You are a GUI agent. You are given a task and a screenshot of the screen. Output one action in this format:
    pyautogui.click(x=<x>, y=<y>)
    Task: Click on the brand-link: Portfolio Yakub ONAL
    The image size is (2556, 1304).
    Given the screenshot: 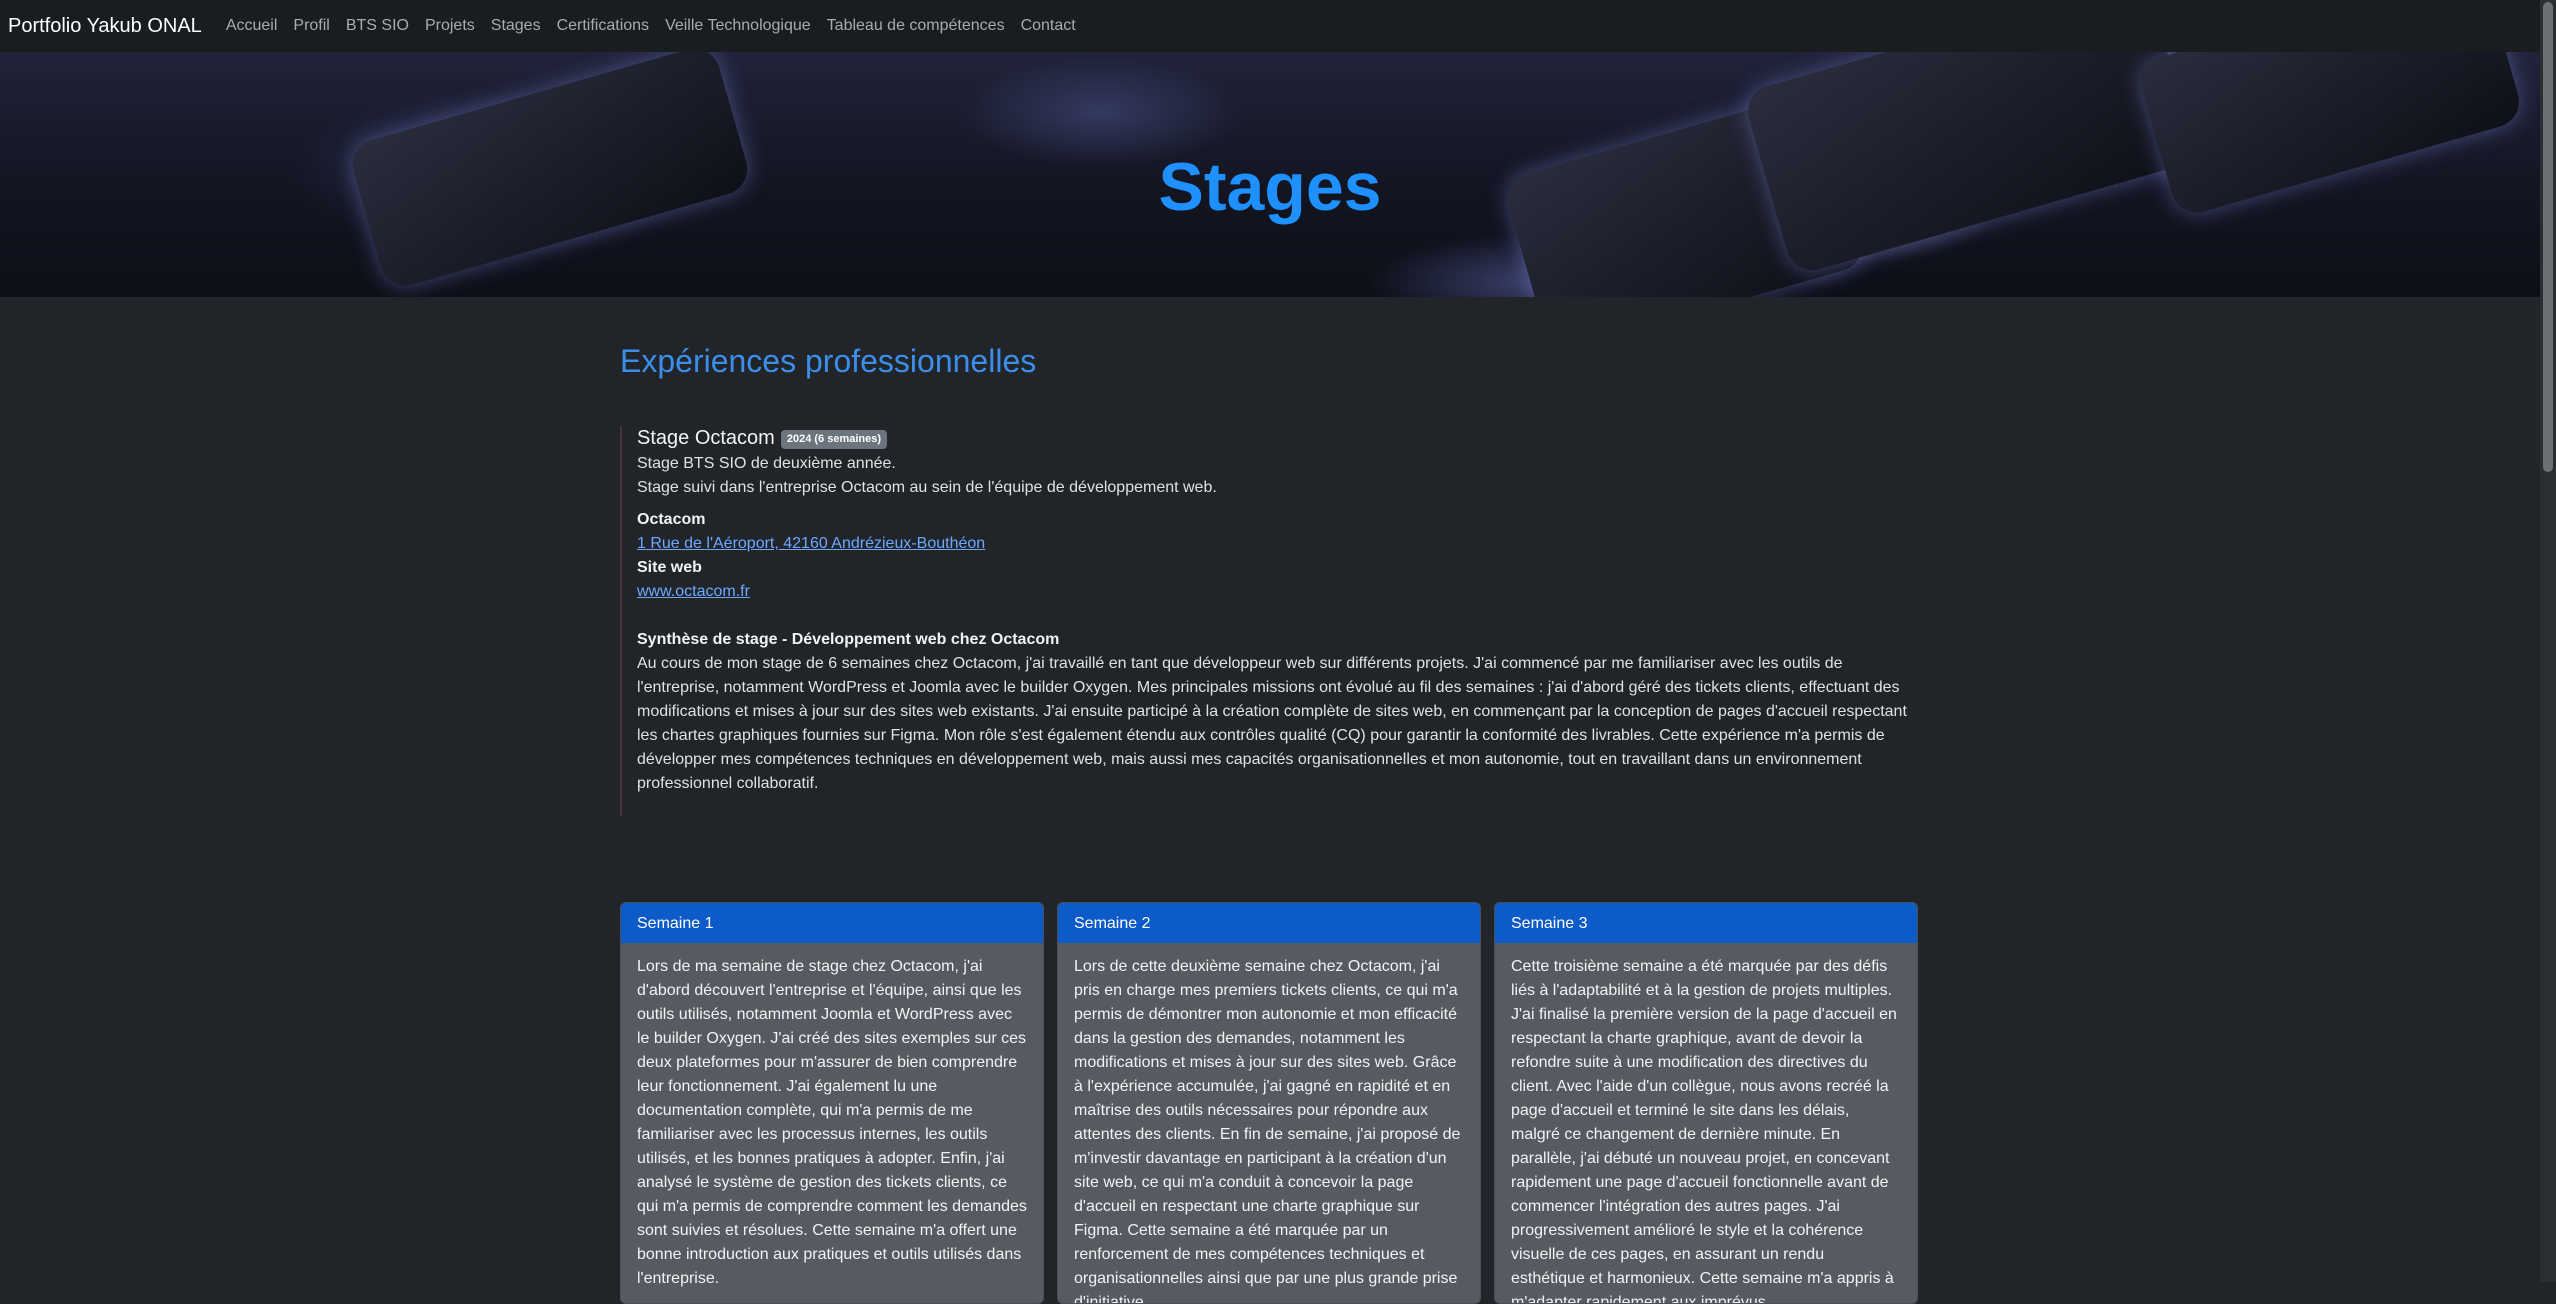 What is the action you would take?
    pyautogui.click(x=105, y=26)
    